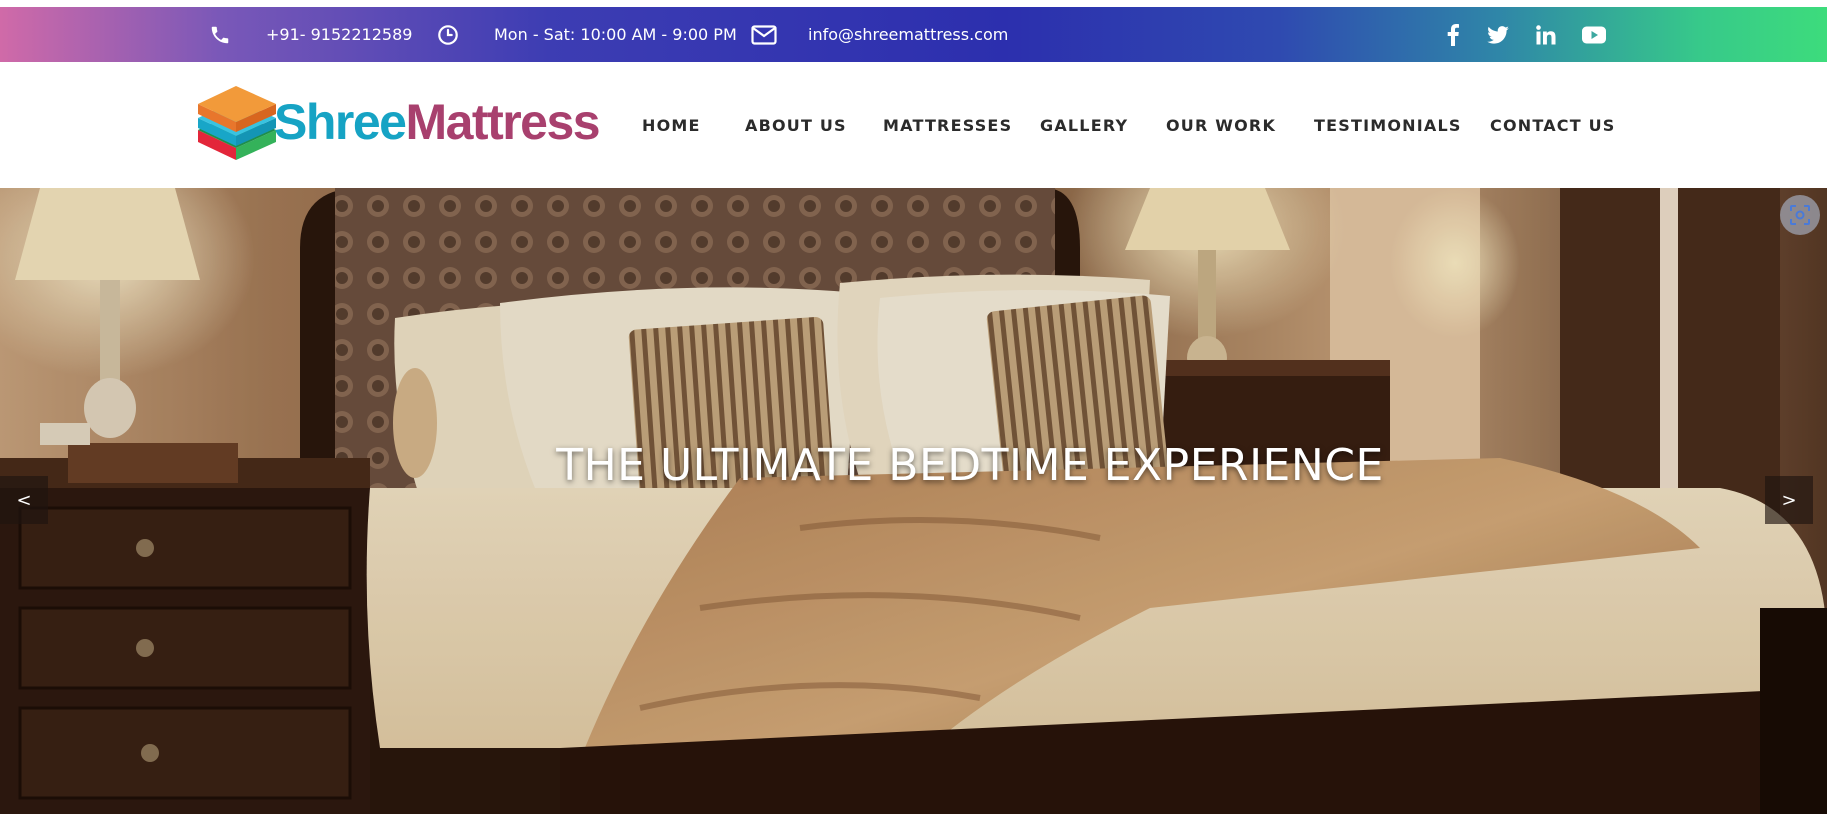  I want to click on slider-prev-label: <, so click(24, 500).